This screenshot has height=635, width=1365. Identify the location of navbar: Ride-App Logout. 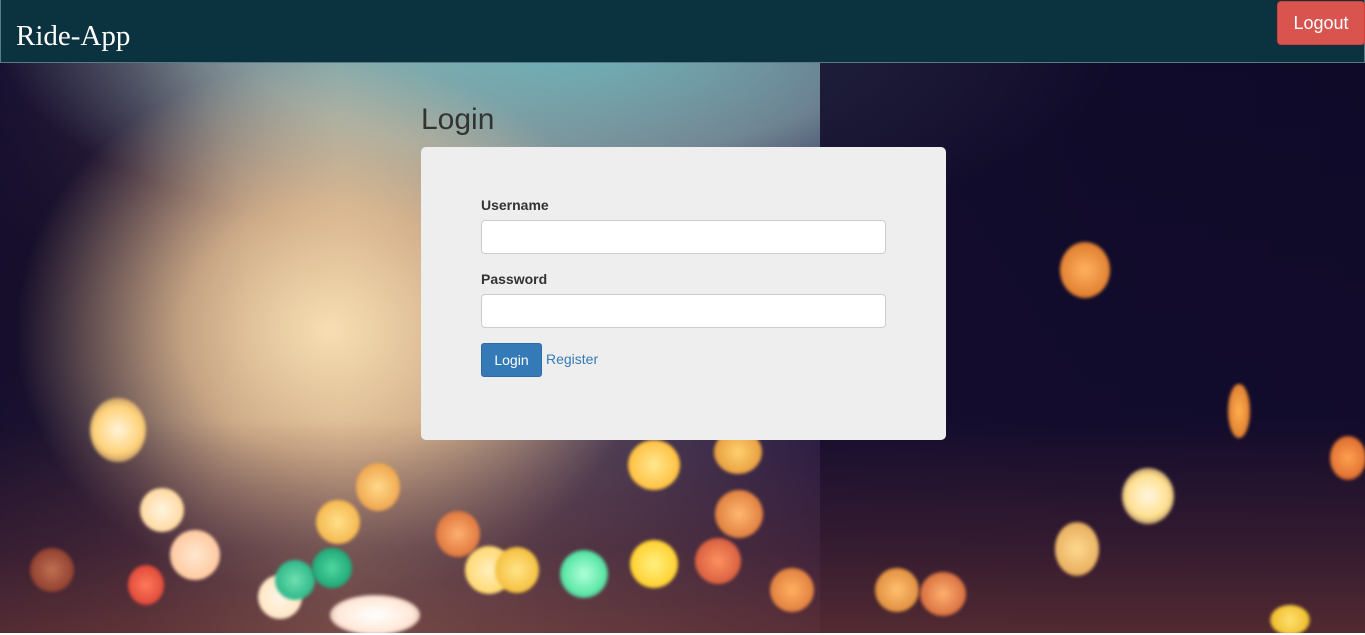
(682, 31).